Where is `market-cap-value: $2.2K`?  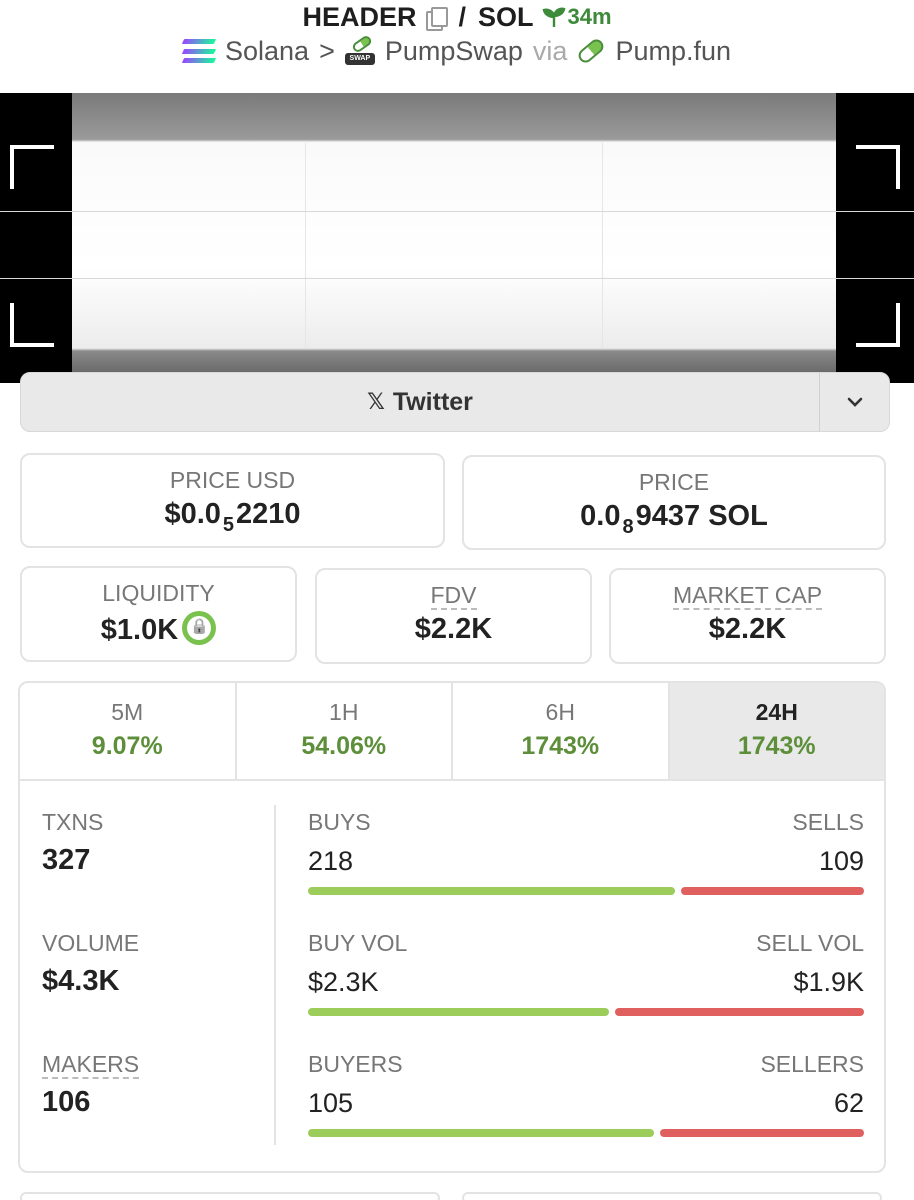
market-cap-value: $2.2K is located at coordinates (747, 629).